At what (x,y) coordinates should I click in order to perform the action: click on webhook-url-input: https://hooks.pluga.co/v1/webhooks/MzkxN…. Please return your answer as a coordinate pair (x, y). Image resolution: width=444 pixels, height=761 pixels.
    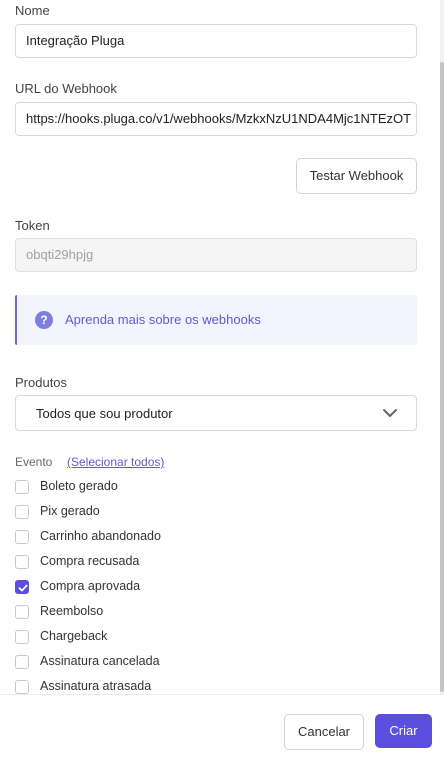
    Looking at the image, I should click on (216, 119).